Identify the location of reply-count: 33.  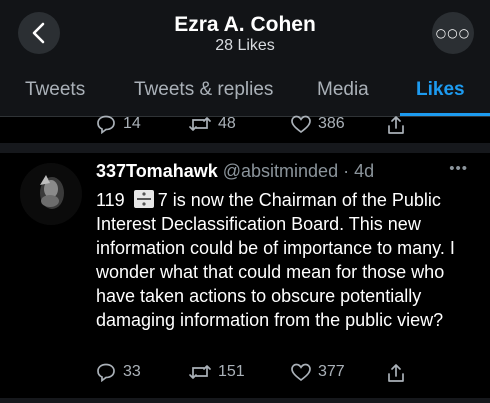
(132, 371).